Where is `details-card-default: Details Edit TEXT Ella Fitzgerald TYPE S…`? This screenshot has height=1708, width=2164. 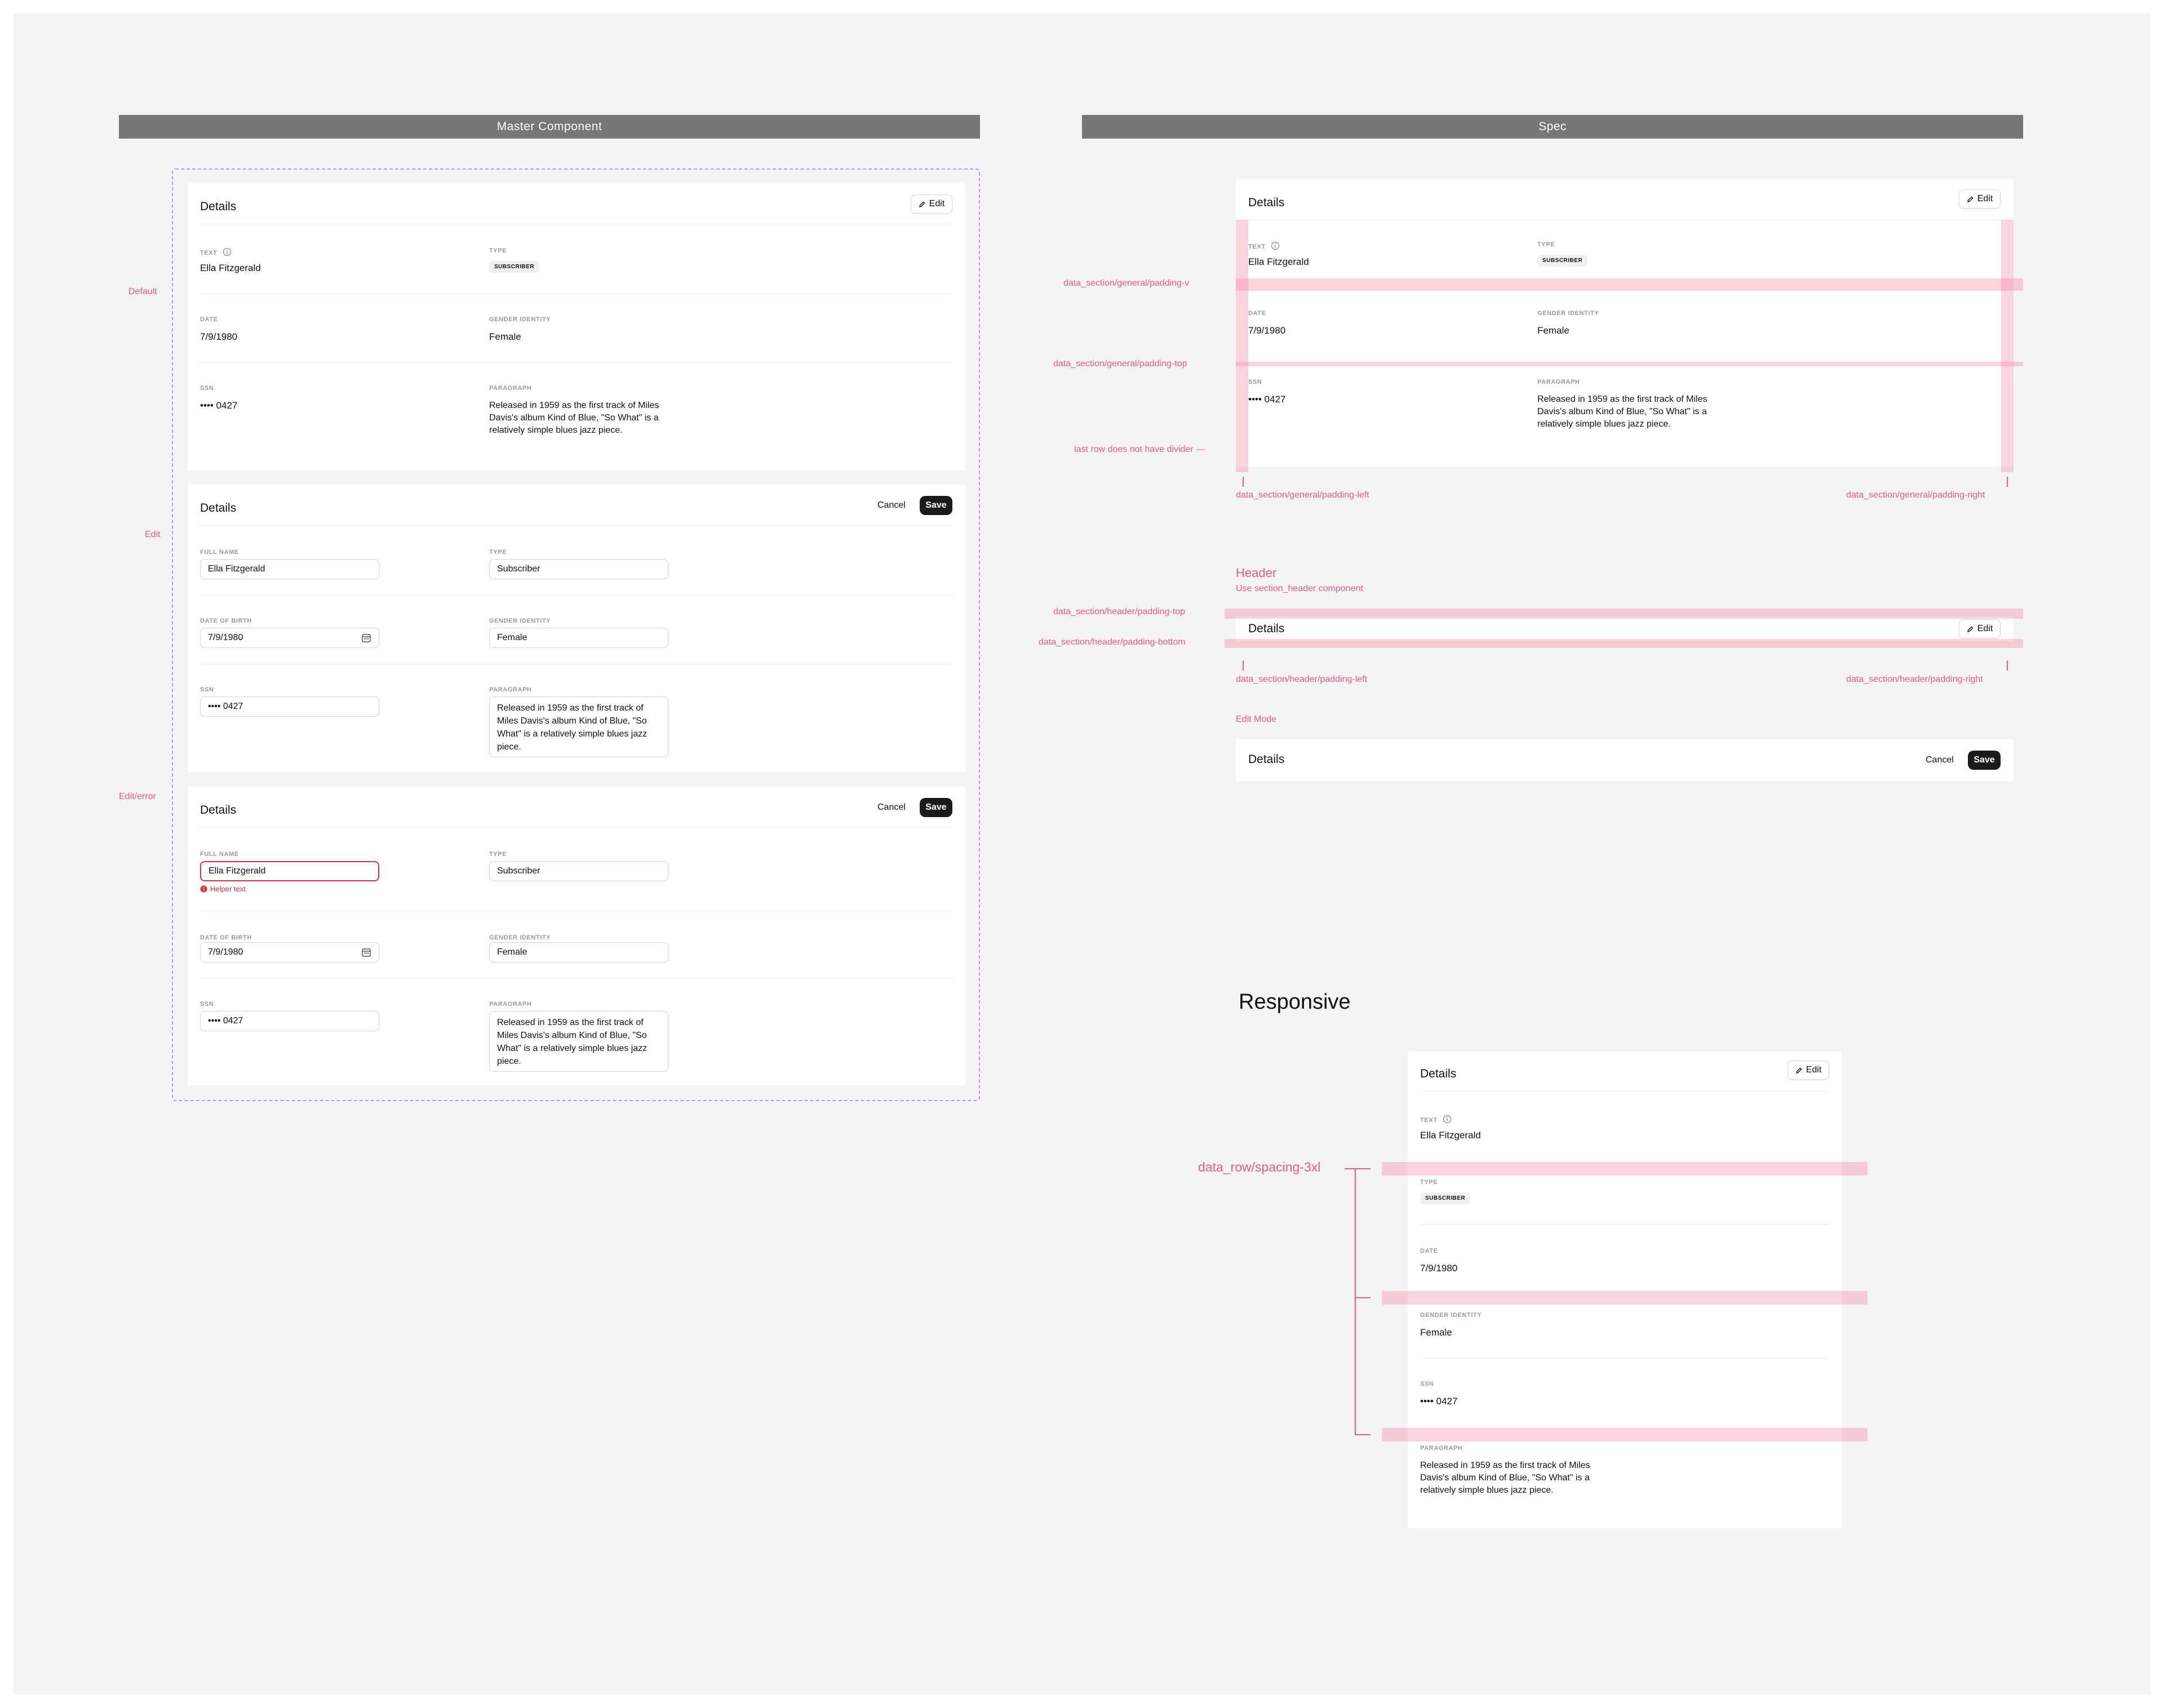 details-card-default: Details Edit TEXT Ella Fitzgerald TYPE S… is located at coordinates (576, 327).